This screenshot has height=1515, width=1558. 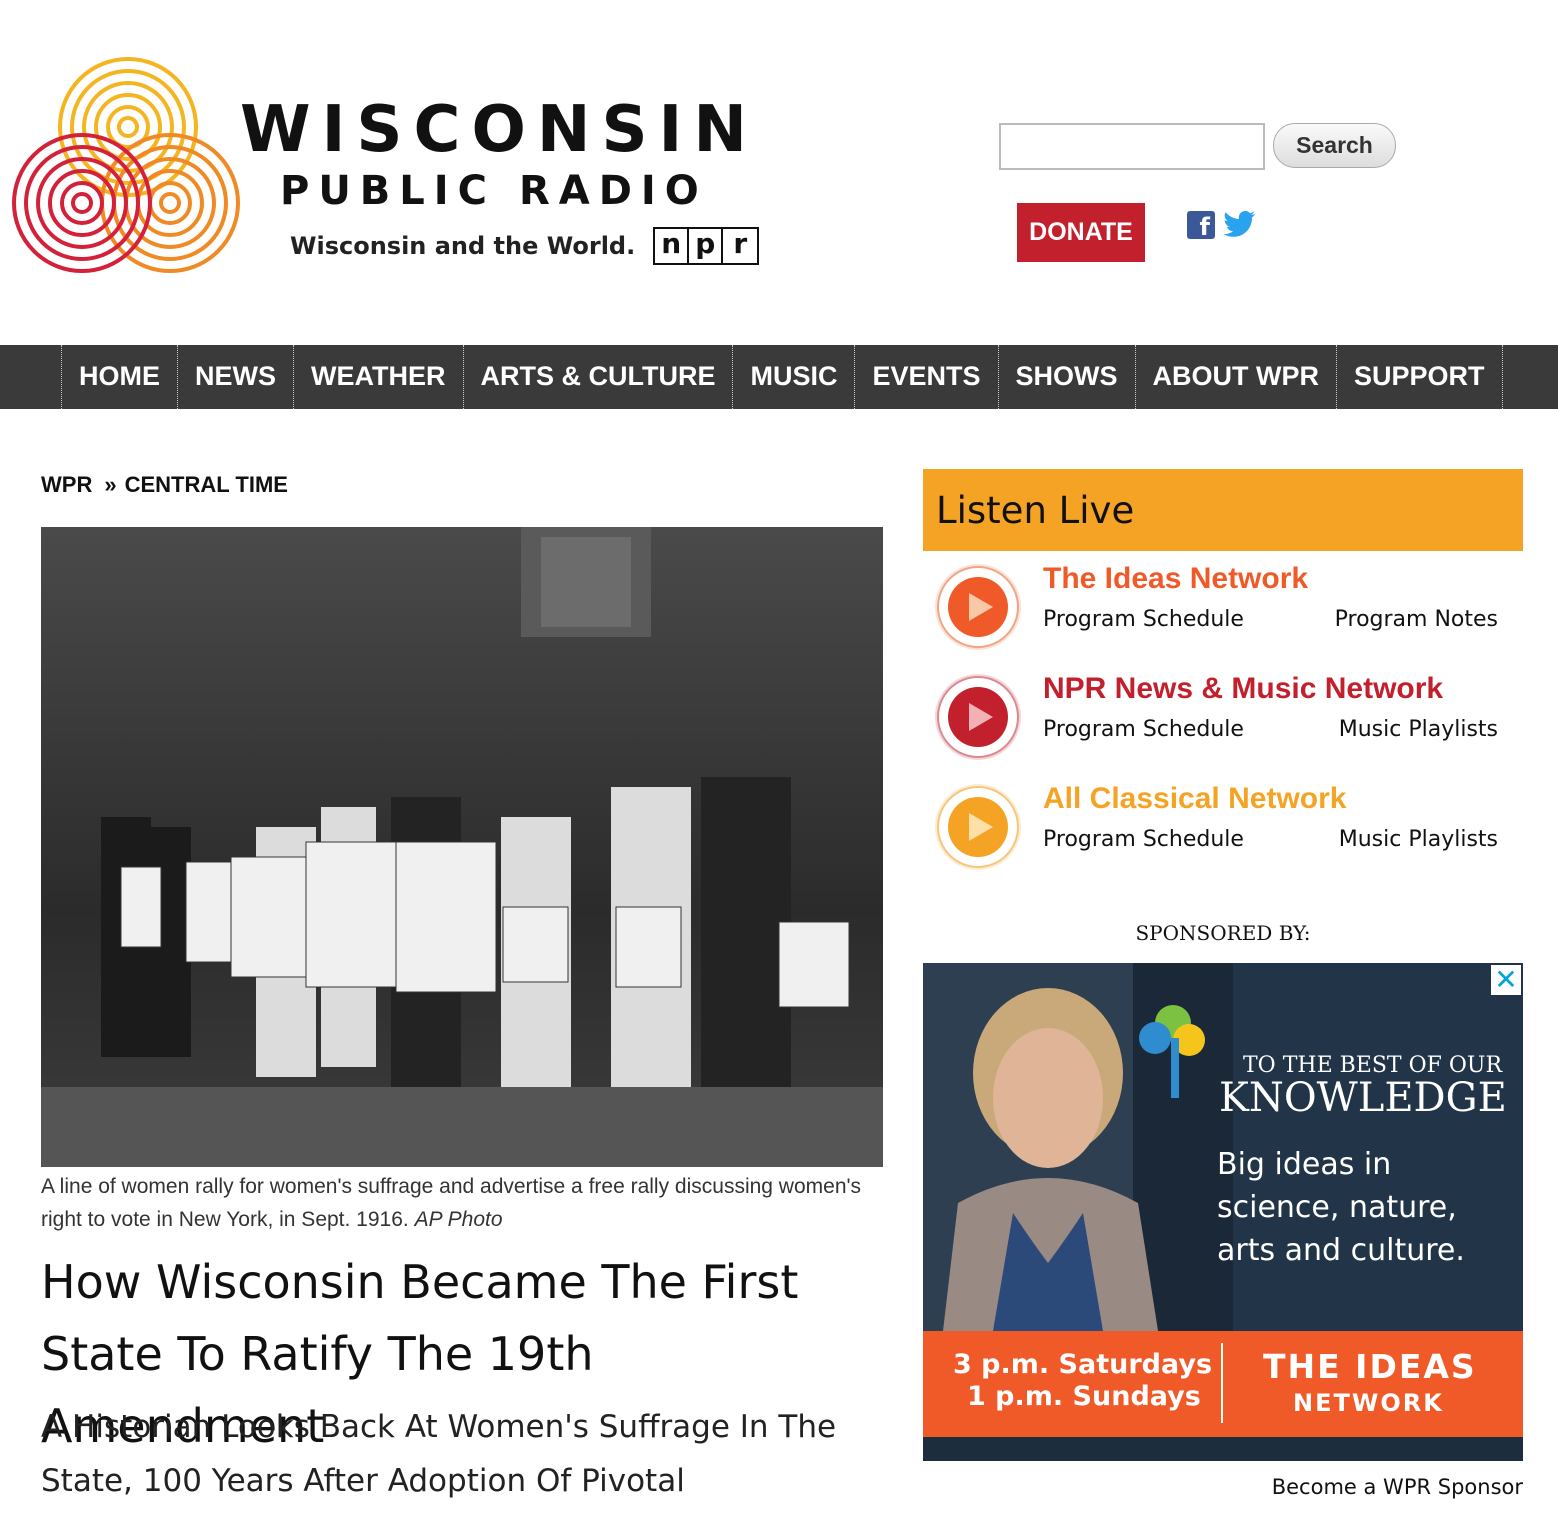 I want to click on donate-button: DONATE, so click(x=1081, y=232).